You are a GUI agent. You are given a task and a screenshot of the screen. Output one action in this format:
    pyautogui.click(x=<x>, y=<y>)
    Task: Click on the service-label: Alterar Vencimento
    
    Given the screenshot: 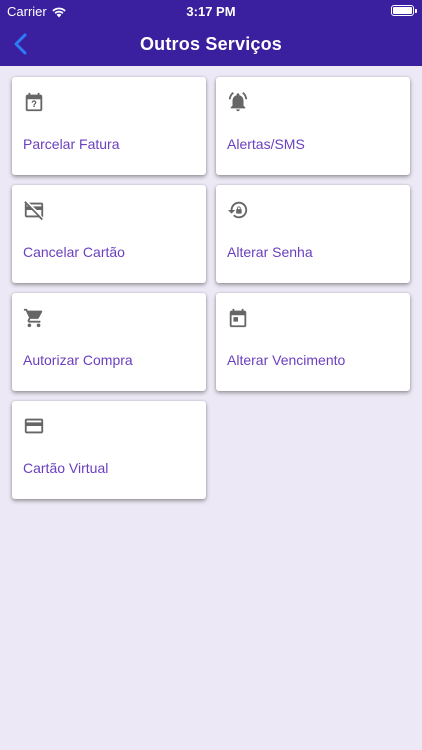 What is the action you would take?
    pyautogui.click(x=286, y=360)
    